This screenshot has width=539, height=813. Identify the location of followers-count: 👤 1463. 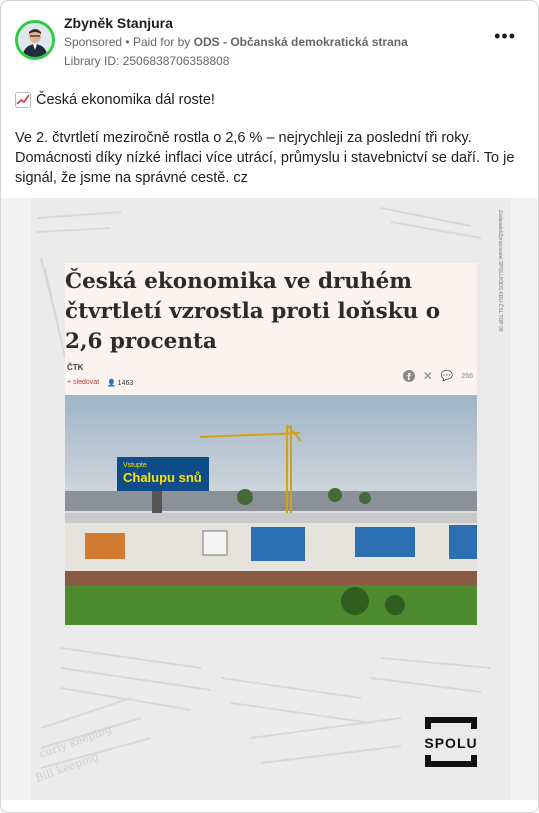
(120, 383).